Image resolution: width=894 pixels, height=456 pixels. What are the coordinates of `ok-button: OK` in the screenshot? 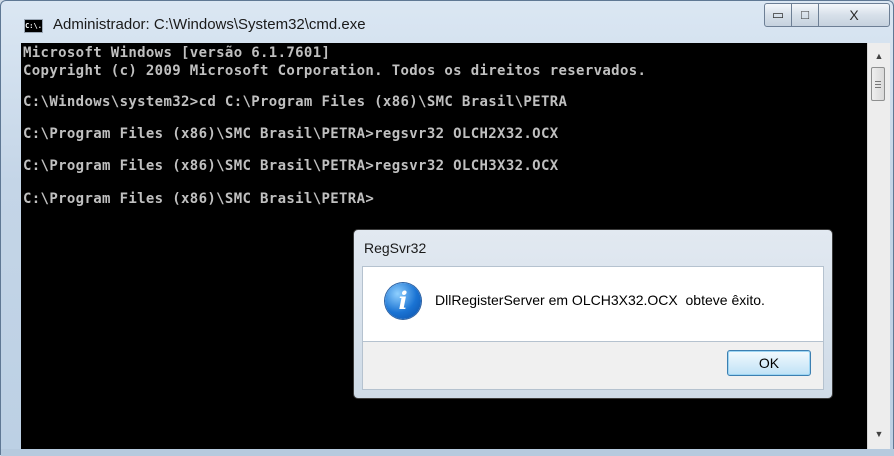 It's located at (769, 363).